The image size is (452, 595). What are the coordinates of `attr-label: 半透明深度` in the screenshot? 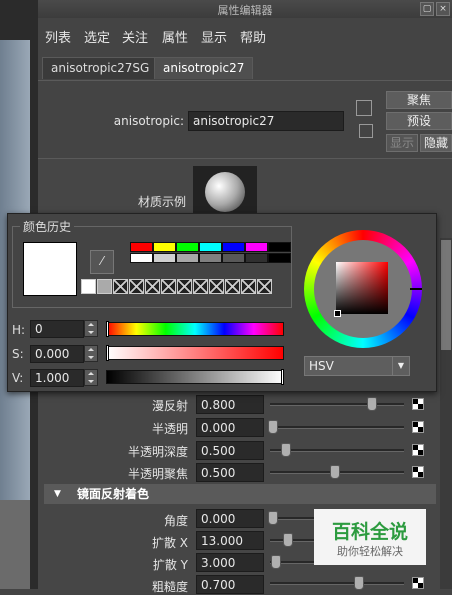 It's located at (157, 452).